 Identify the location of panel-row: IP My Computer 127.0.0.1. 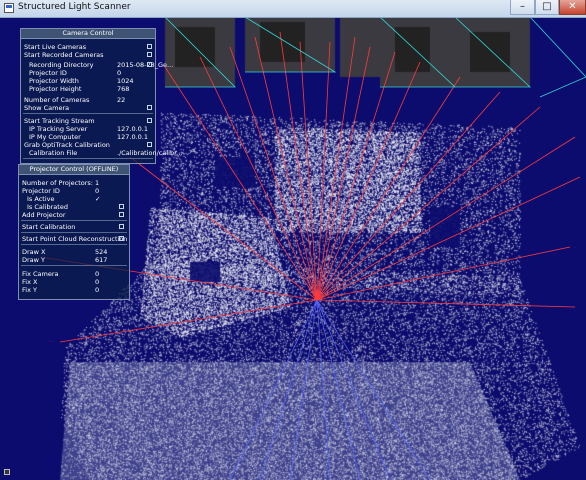
(88, 137).